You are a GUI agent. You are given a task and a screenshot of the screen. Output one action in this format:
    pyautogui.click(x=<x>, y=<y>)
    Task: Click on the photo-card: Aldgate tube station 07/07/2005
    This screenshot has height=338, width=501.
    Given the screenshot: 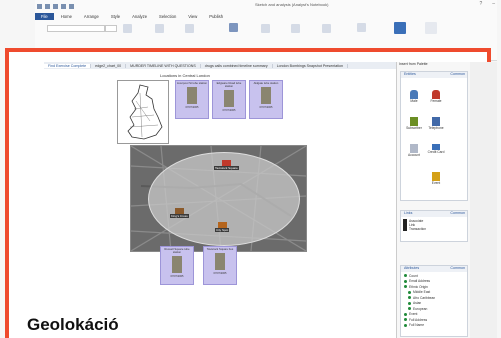 What is the action you would take?
    pyautogui.click(x=266, y=99)
    